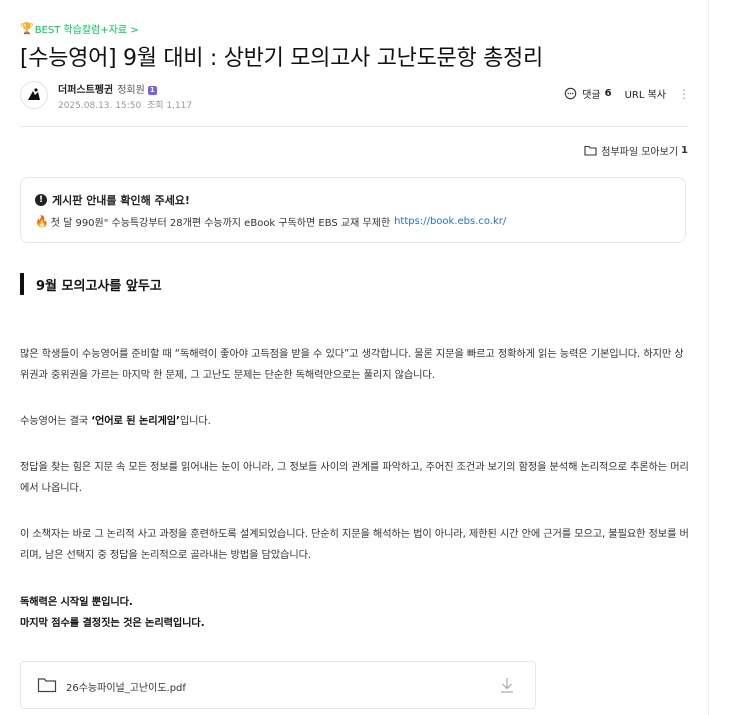 The width and height of the screenshot is (743, 715). I want to click on section-bar, so click(22, 284).